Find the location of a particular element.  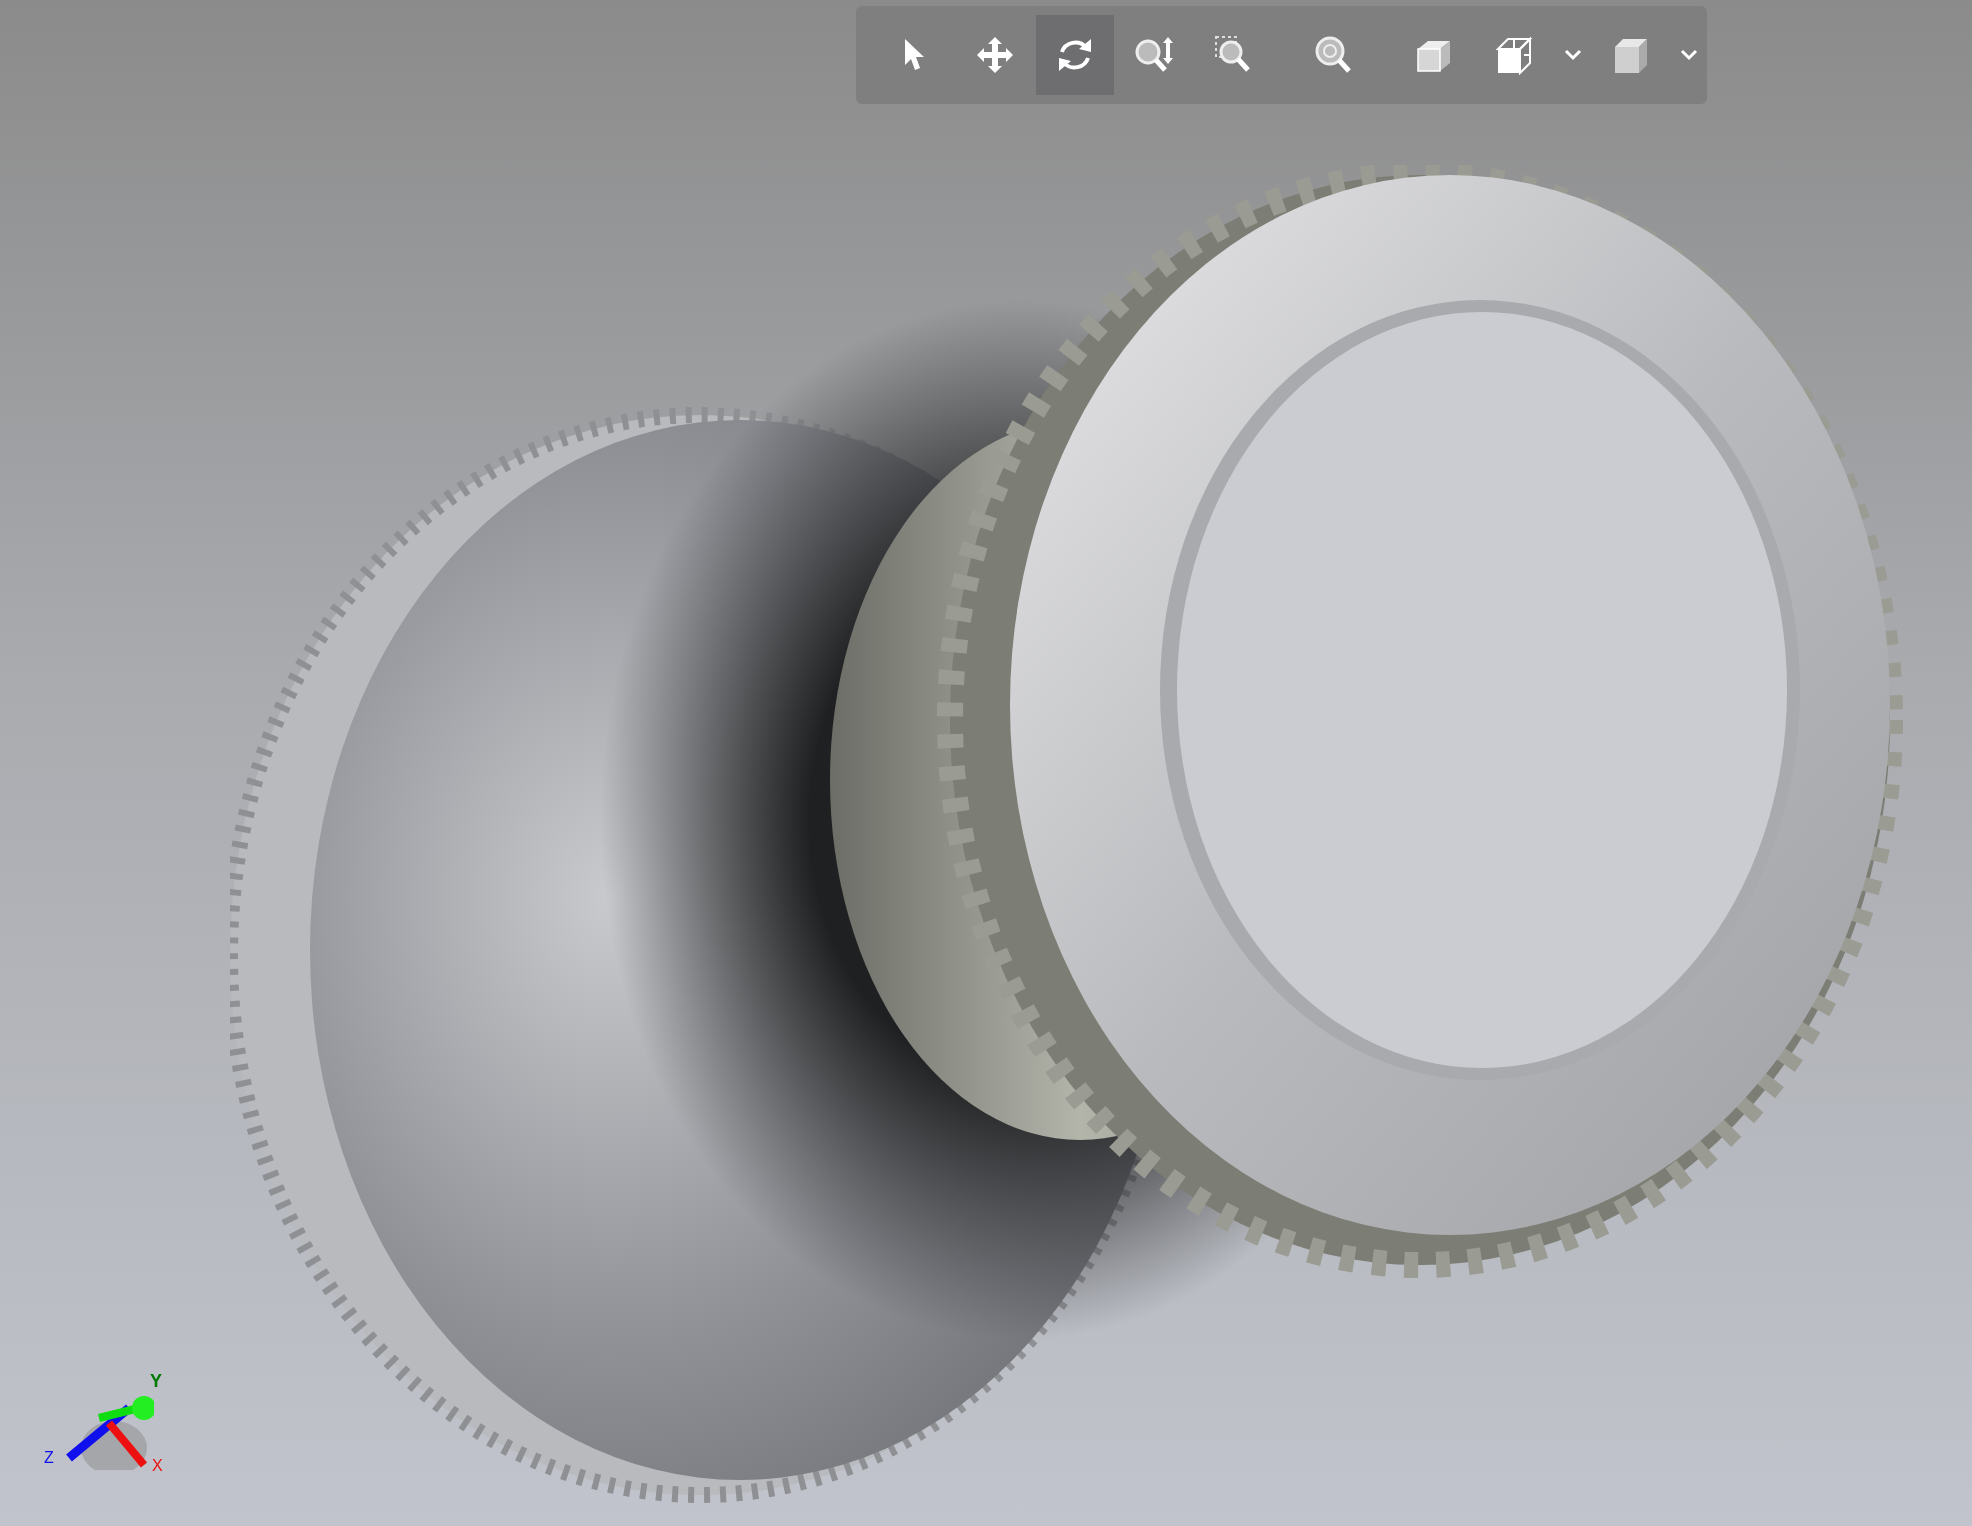

toolbar-button is located at coordinates (1074, 55).